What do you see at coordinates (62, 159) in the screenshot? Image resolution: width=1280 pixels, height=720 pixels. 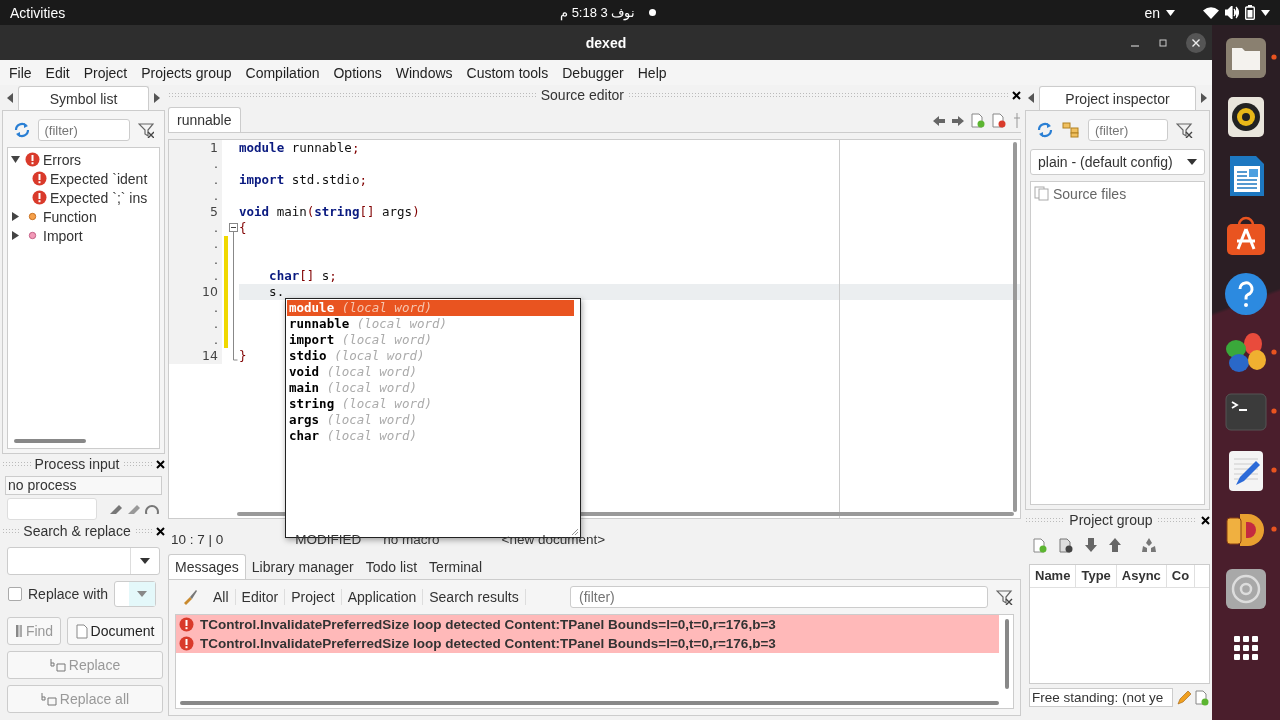 I see `tree-item: Errors` at bounding box center [62, 159].